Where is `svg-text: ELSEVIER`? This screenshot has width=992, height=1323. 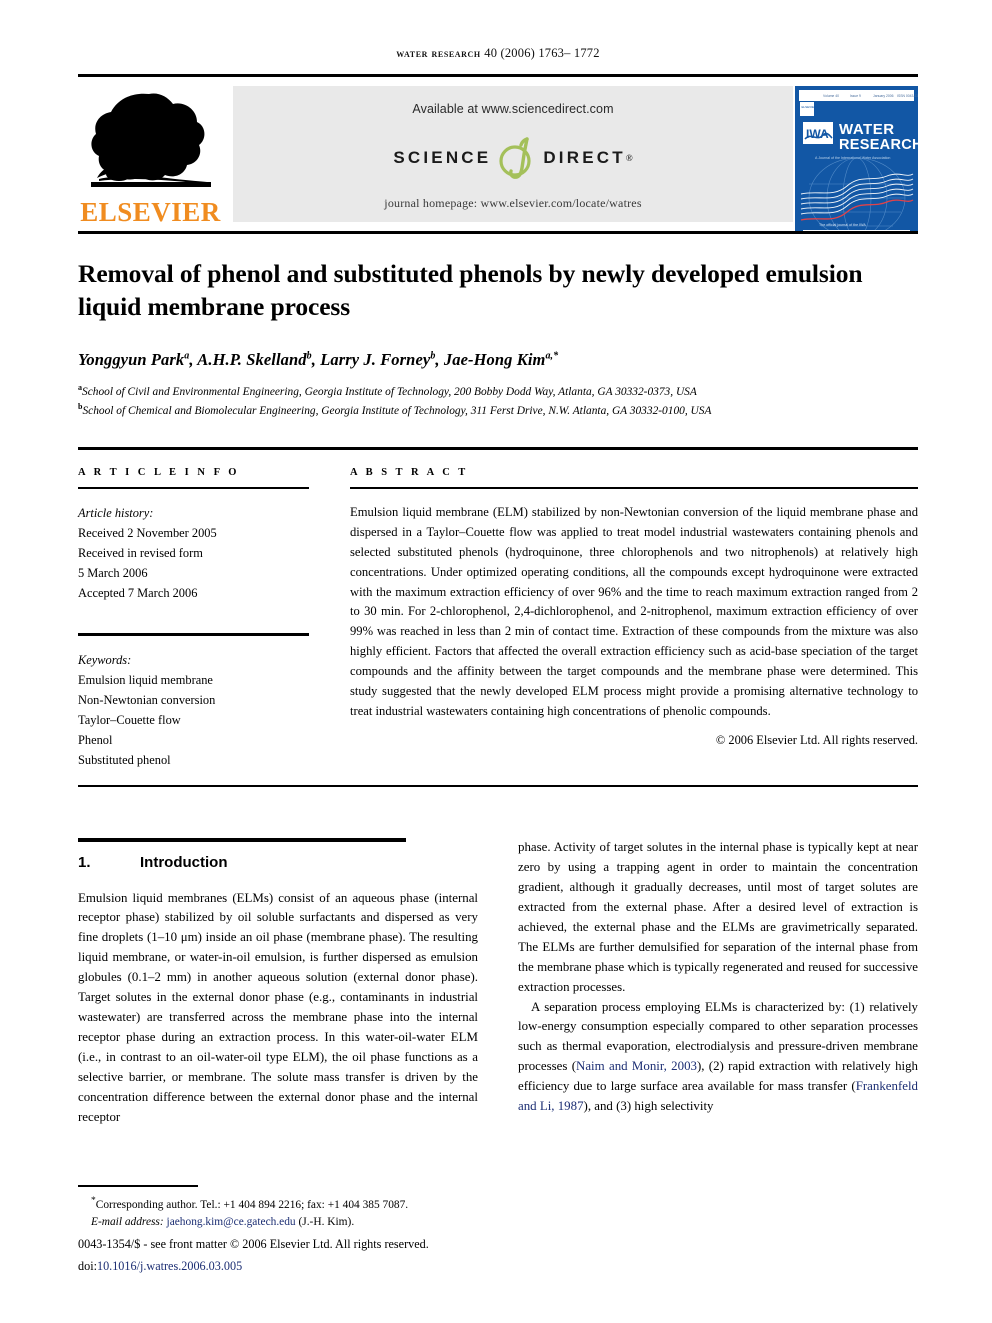
svg-text: ELSEVIER is located at coordinates (810, 107).